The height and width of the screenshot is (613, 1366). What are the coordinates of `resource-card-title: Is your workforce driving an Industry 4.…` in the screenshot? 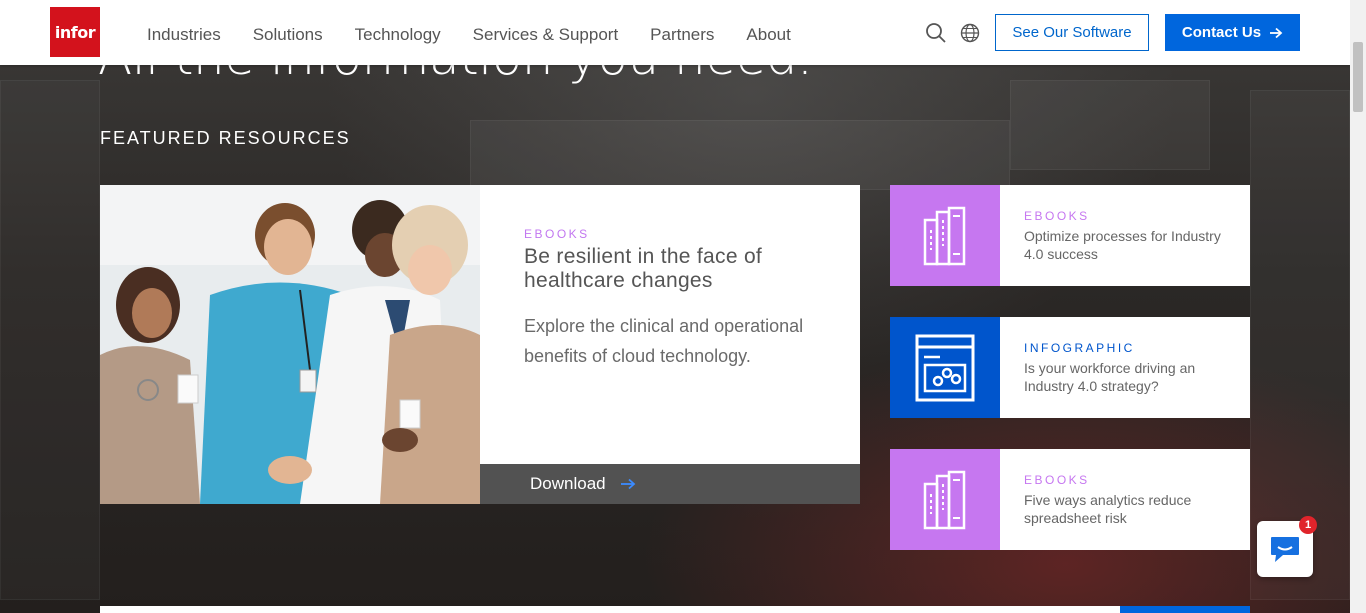 It's located at (1124, 377).